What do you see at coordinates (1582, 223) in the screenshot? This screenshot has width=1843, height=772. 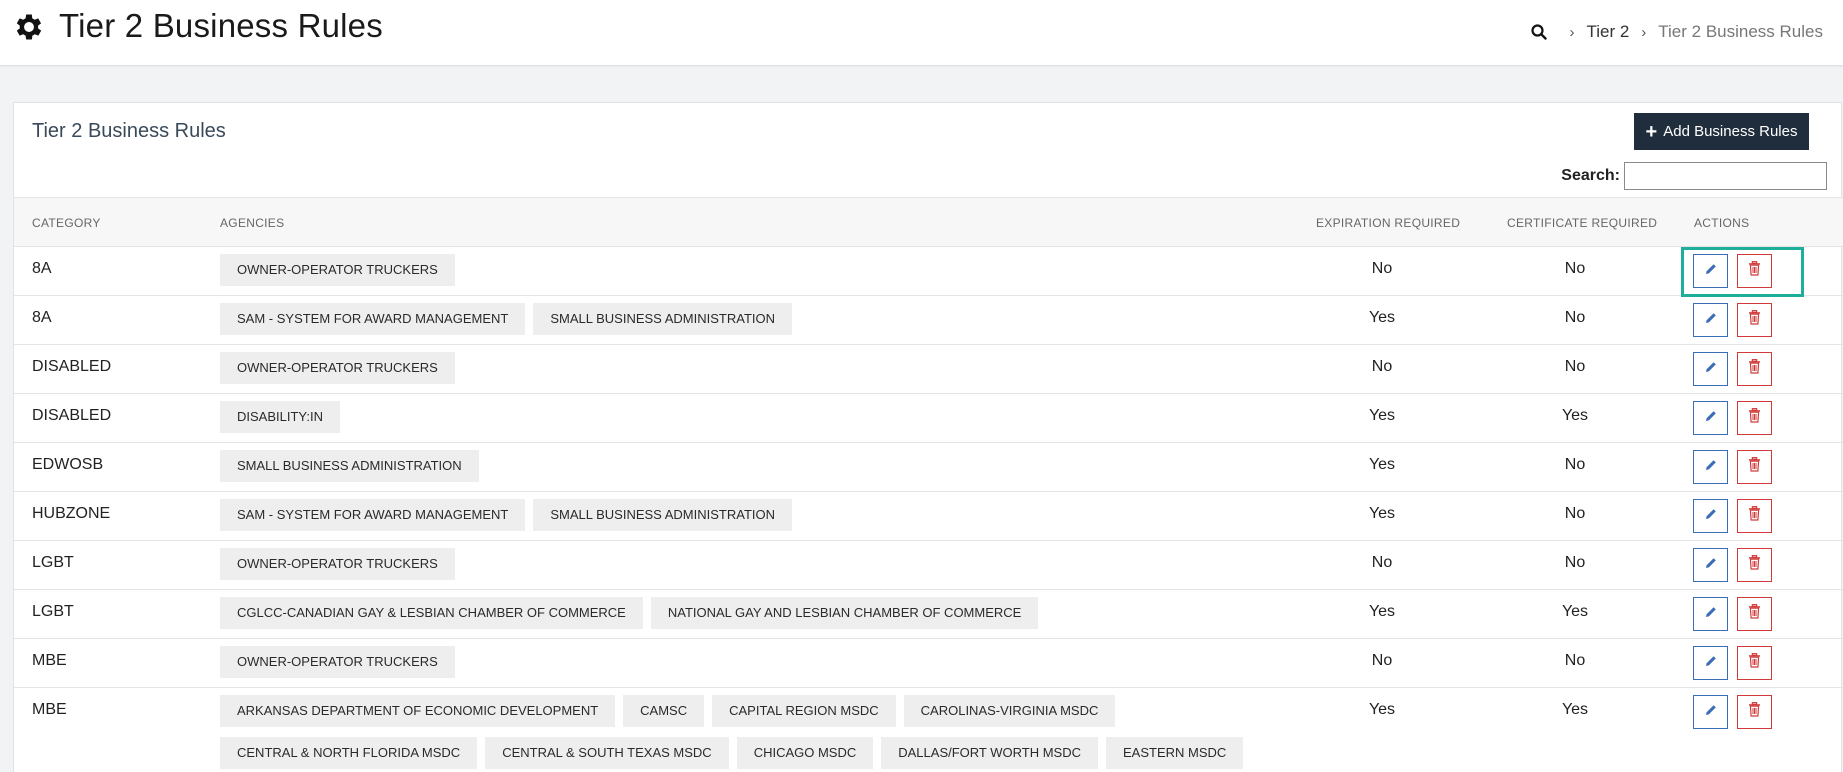 I see `column-certificate-required: CERTIFICATE REQUIRED` at bounding box center [1582, 223].